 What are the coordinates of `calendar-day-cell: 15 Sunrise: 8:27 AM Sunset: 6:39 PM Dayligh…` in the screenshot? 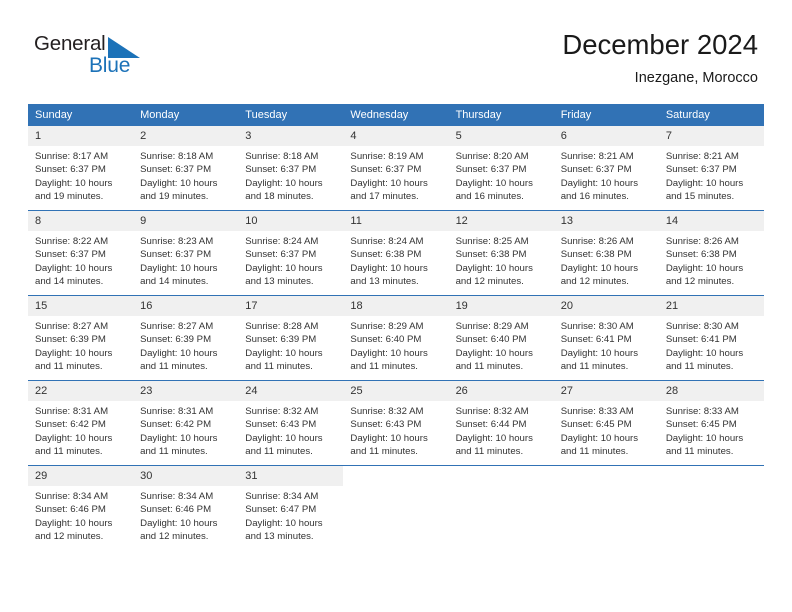 It's located at (81, 338).